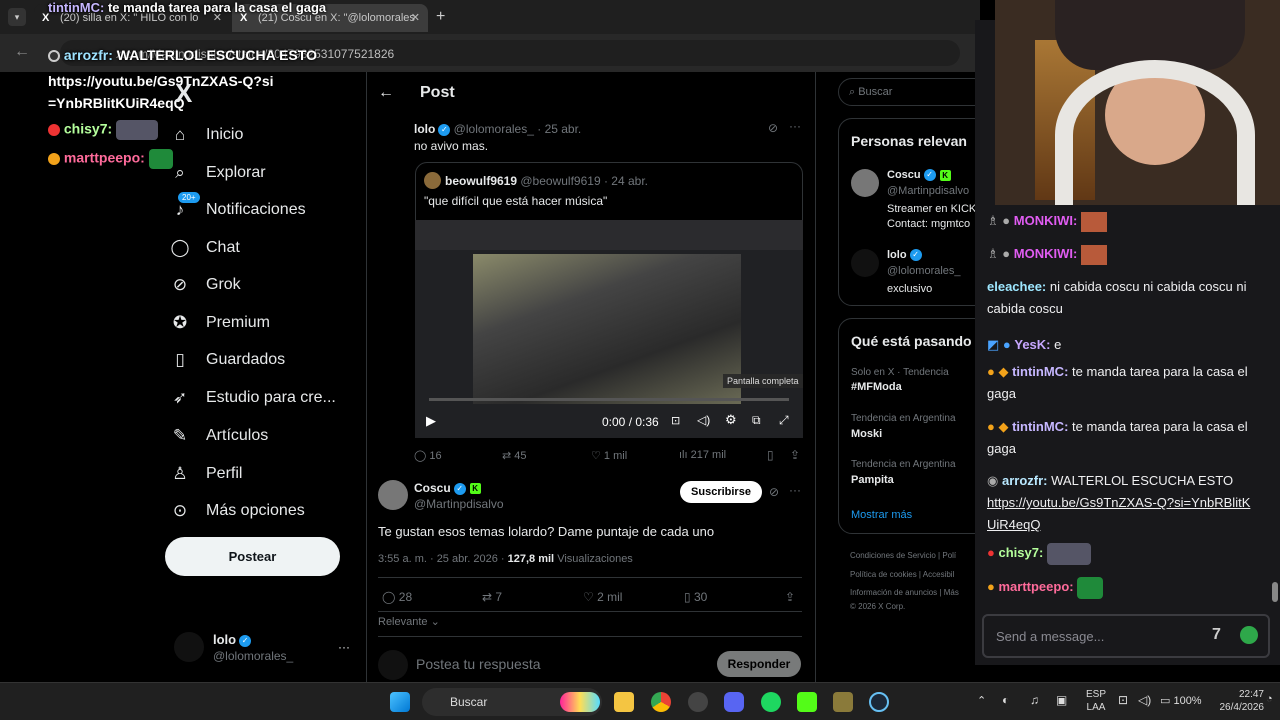  I want to click on reply-count: ◯ 16, so click(428, 455).